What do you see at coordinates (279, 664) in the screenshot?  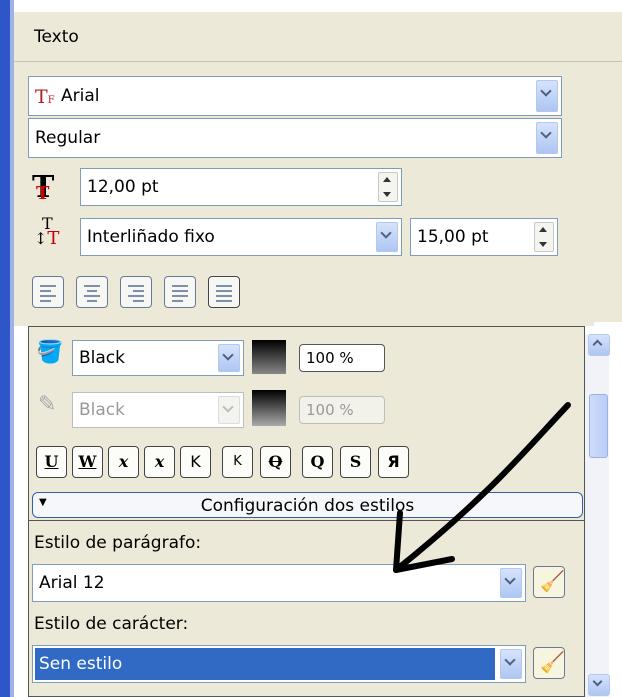 I see `character-style-combo: Sen estilo` at bounding box center [279, 664].